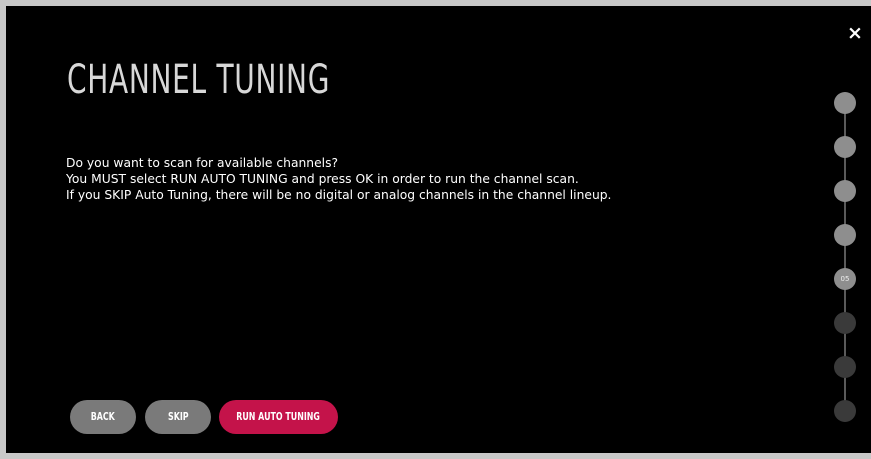 This screenshot has width=871, height=459. I want to click on back-button-label: BACK, so click(103, 416).